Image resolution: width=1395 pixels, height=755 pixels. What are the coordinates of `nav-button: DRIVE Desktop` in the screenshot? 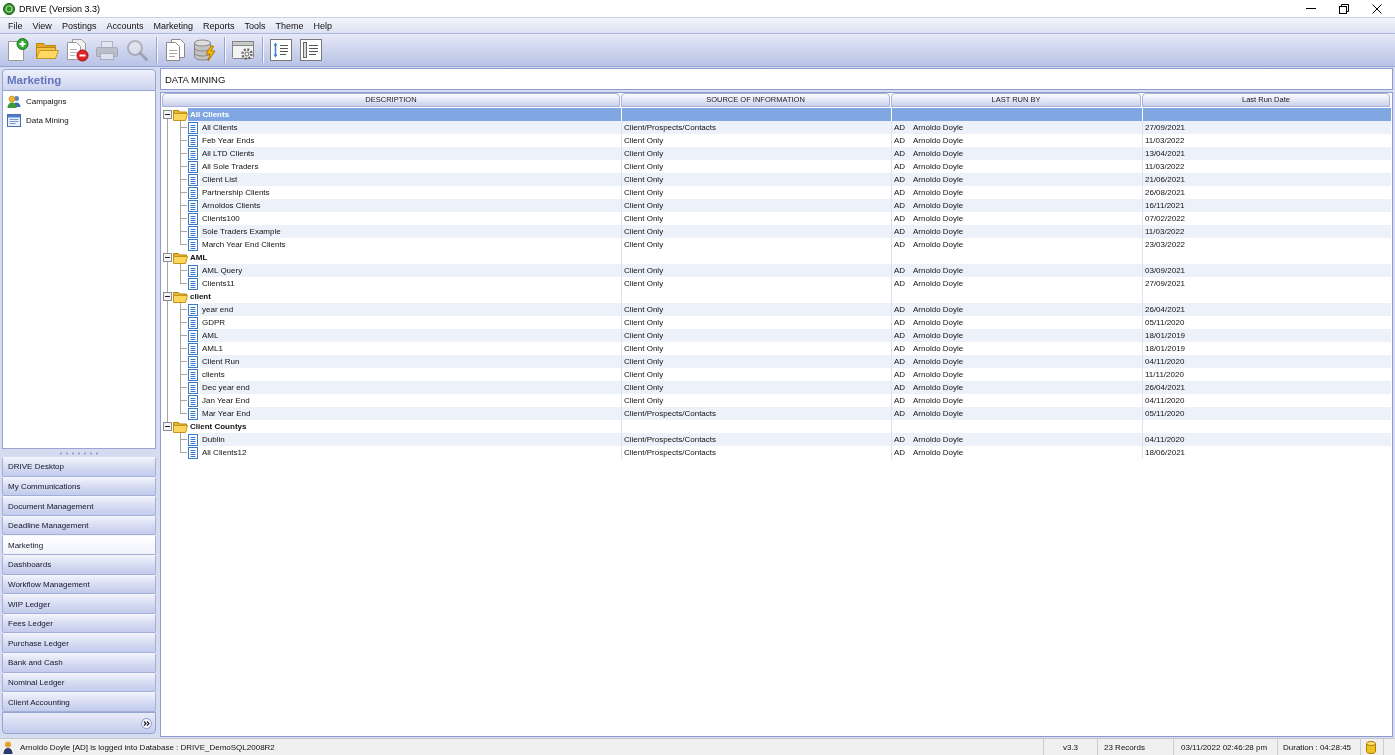 It's located at (79, 467).